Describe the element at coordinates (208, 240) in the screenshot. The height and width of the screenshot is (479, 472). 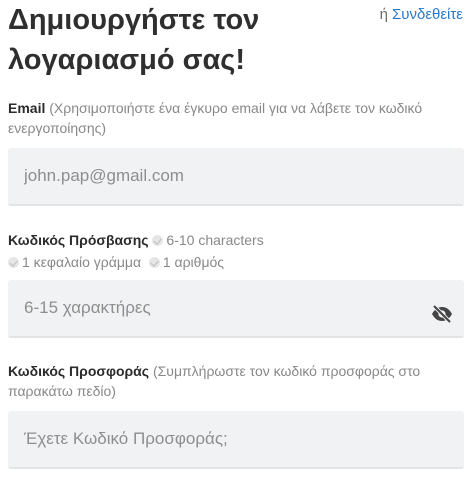
I see `password-requirement: 6-10 characters` at that location.